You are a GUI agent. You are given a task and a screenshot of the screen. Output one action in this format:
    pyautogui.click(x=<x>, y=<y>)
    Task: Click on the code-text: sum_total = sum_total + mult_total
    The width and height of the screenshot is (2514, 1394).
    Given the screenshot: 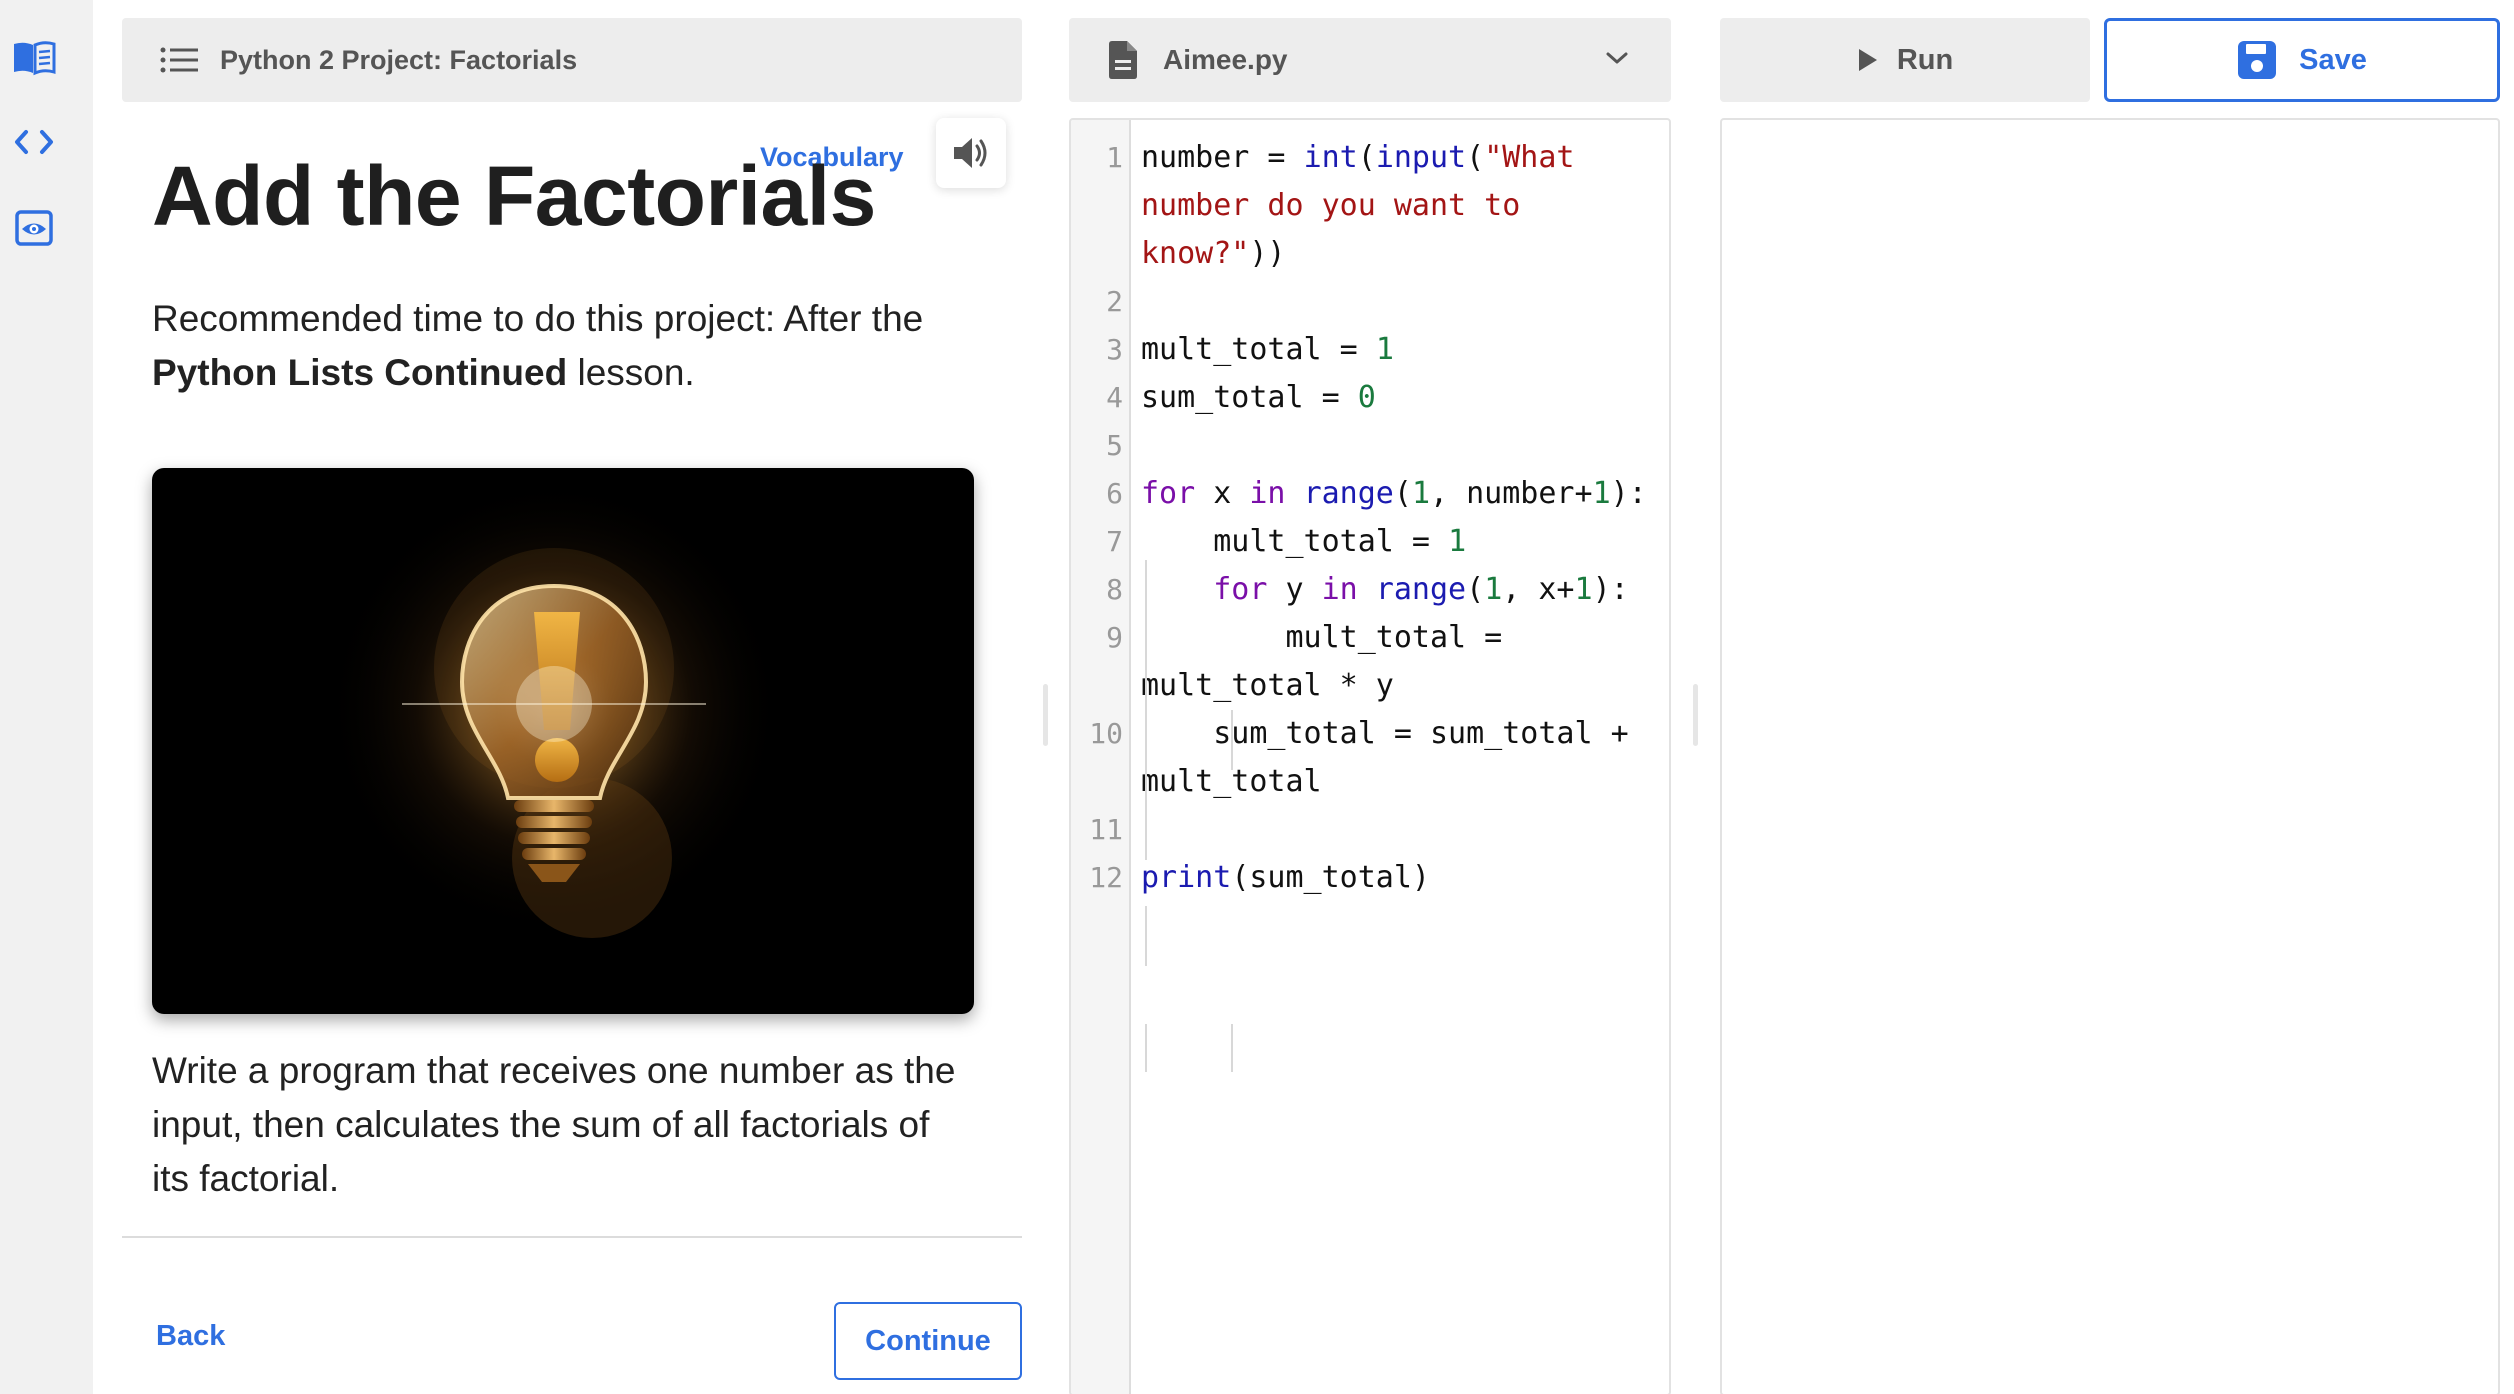 What is the action you would take?
    pyautogui.click(x=1402, y=758)
    